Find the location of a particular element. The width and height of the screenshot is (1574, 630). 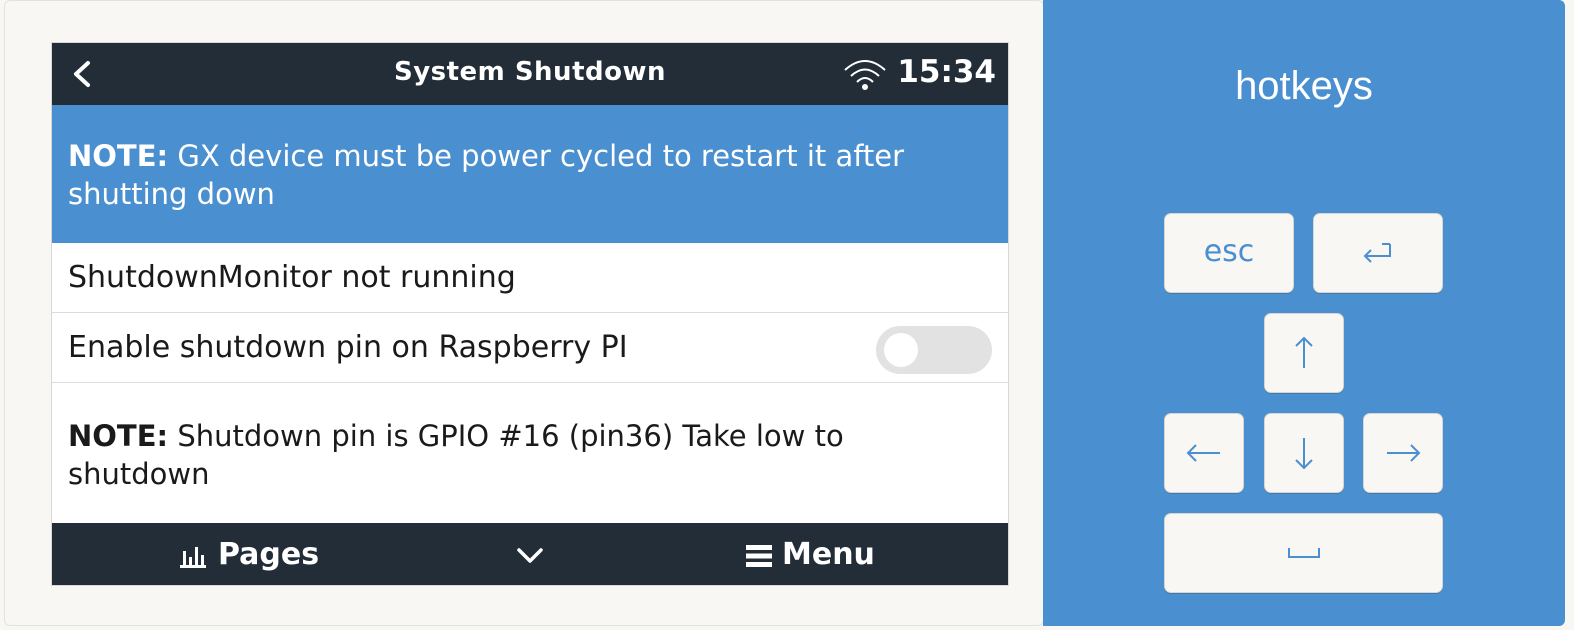

wifi-icon is located at coordinates (865, 74).